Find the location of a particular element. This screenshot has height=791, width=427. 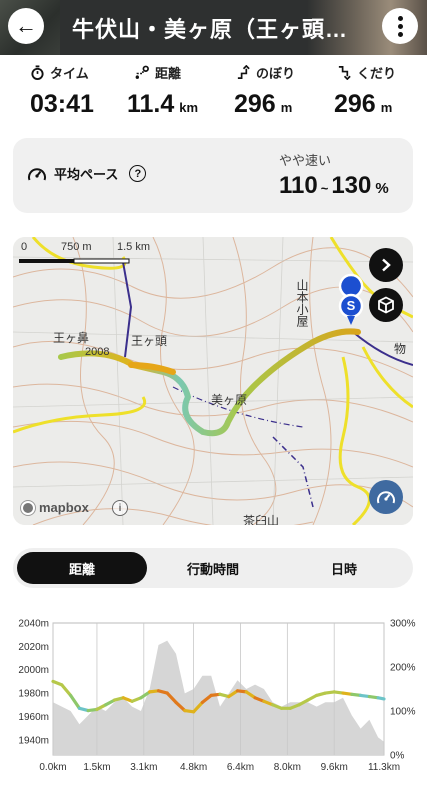

stat-label: のぼり is located at coordinates (276, 73).